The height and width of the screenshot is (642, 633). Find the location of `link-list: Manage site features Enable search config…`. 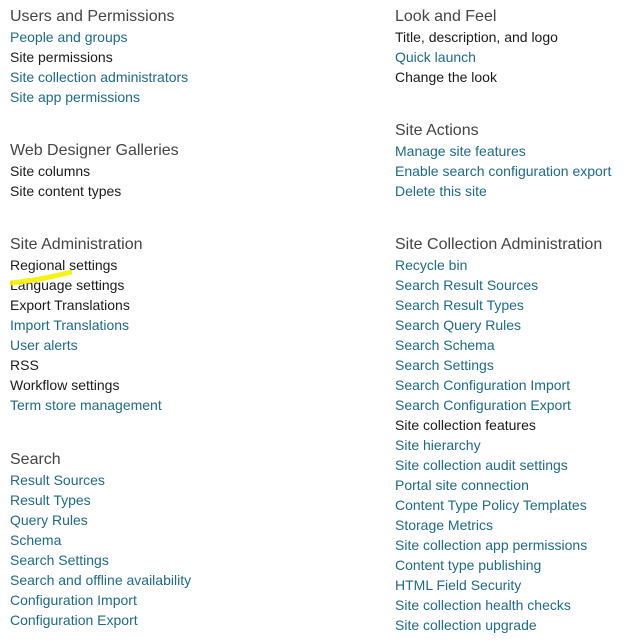

link-list: Manage site features Enable search config… is located at coordinates (503, 171).